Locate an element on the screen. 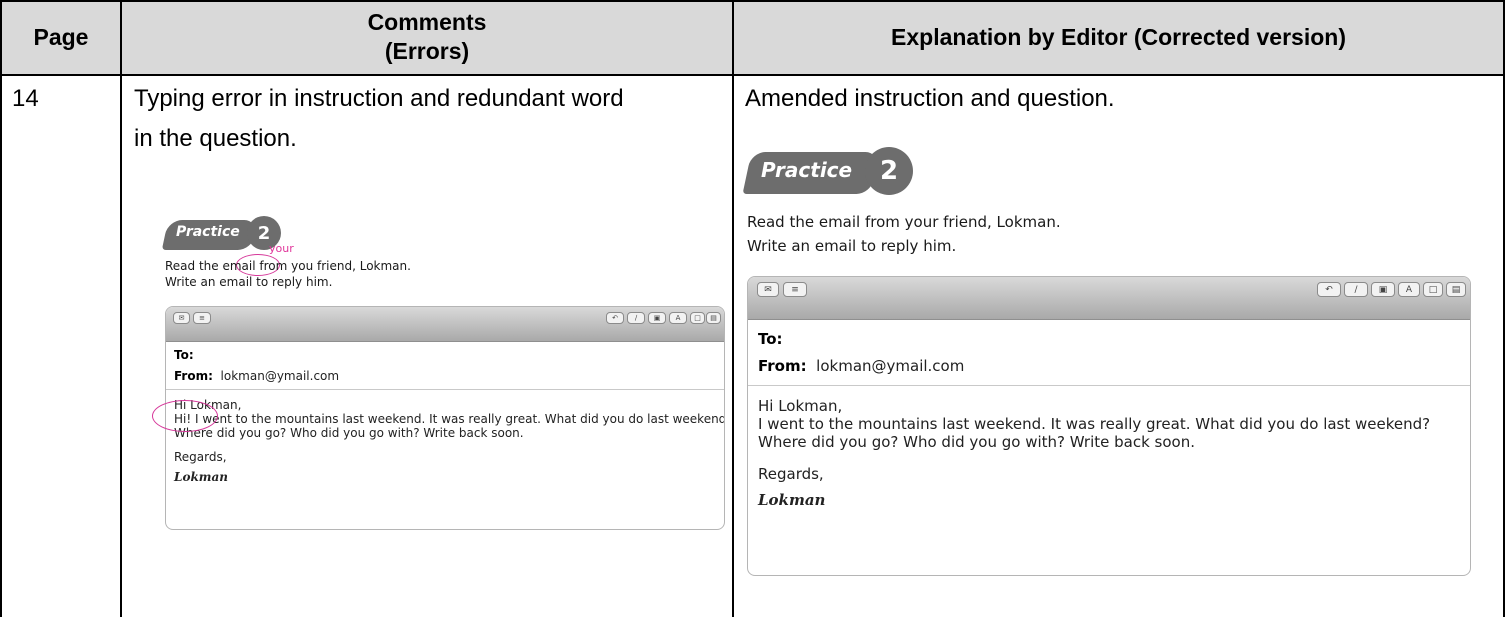 The image size is (1505, 617). cell-page-number: 14 is located at coordinates (25, 98).